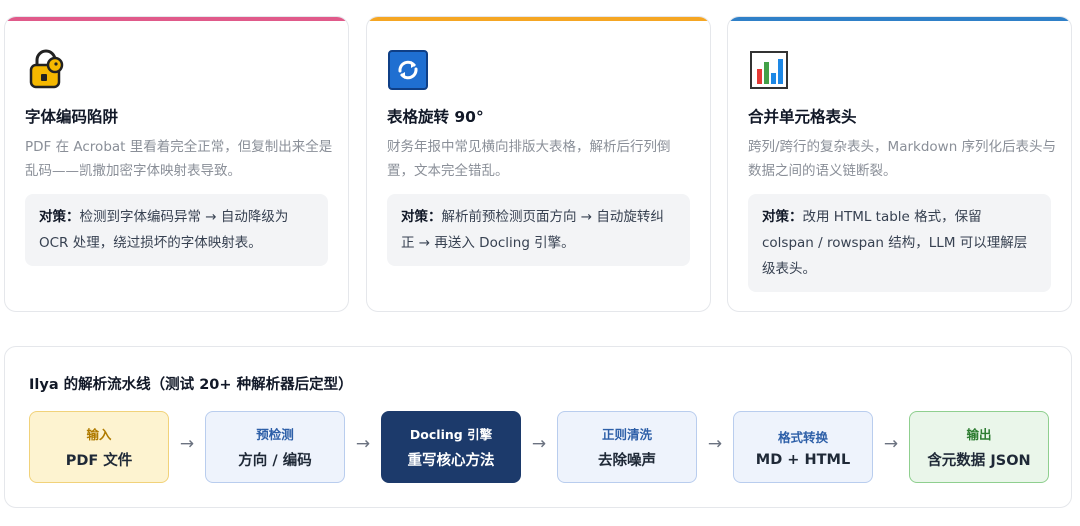  Describe the element at coordinates (802, 437) in the screenshot. I see `step-label: 格式转换` at that location.